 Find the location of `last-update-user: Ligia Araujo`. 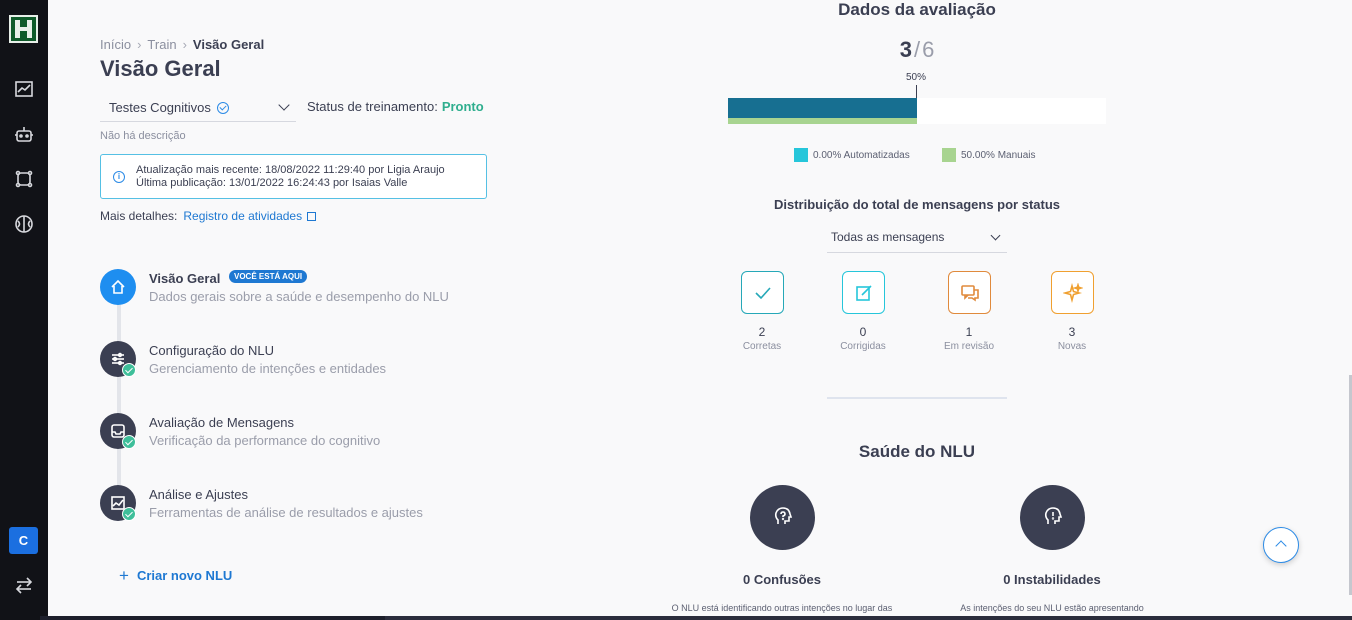

last-update-user: Ligia Araujo is located at coordinates (416, 170).